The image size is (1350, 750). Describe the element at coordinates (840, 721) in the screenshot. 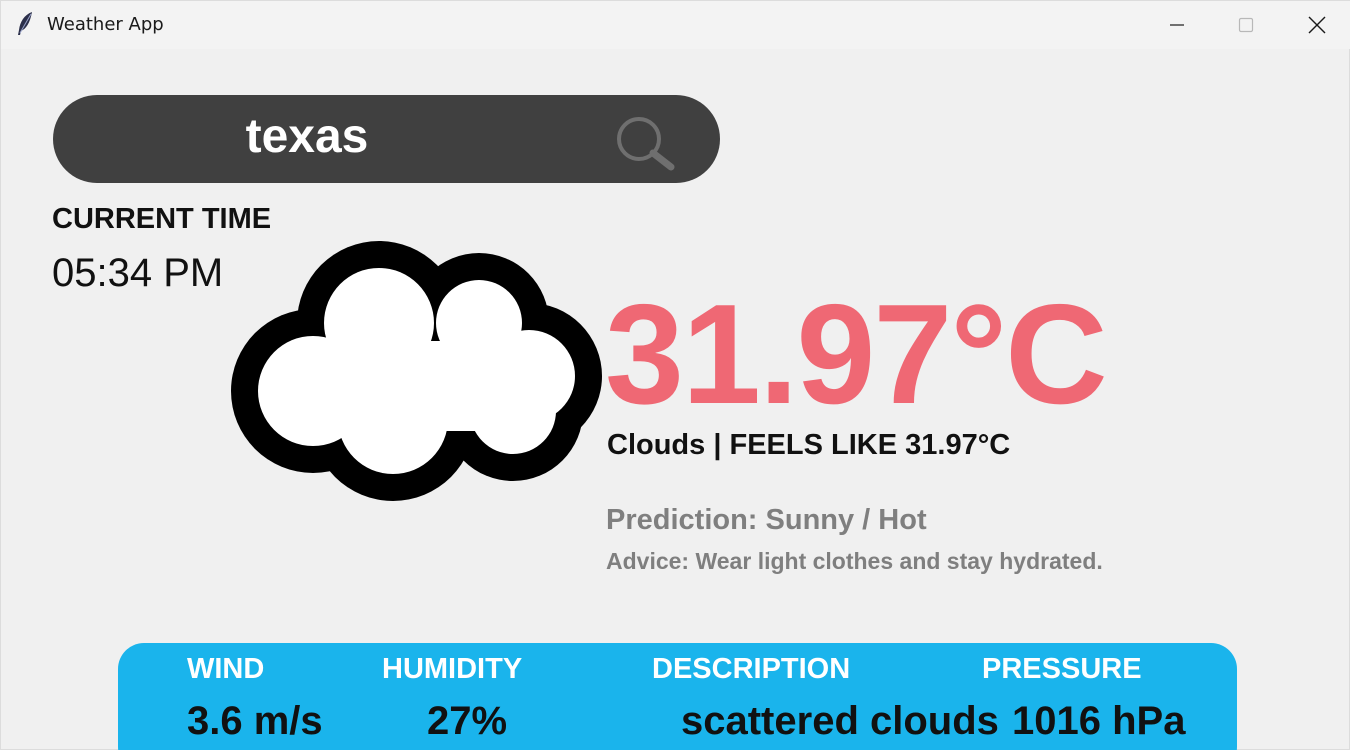

I see `description-value: scattered clouds` at that location.